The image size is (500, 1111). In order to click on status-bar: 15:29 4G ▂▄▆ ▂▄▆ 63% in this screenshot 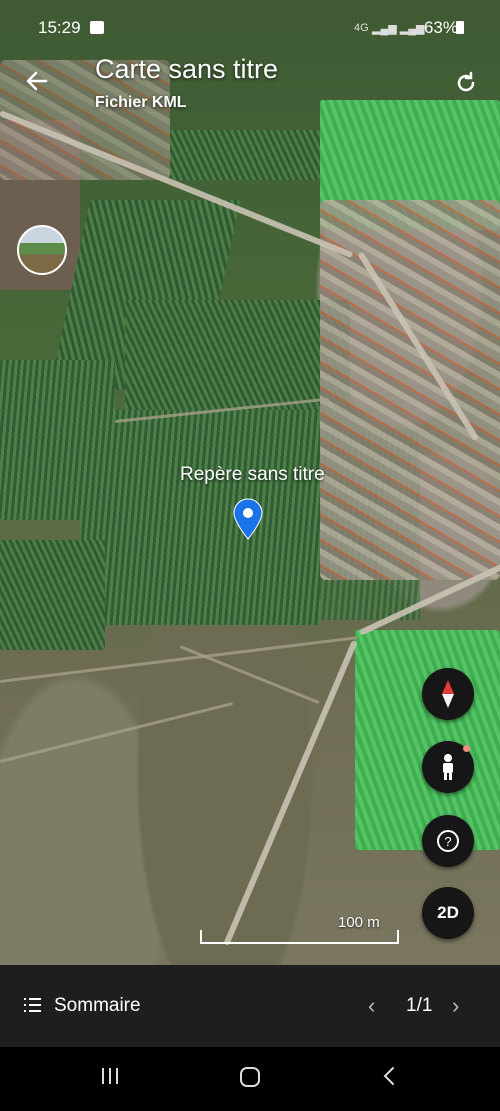, I will do `click(250, 28)`.